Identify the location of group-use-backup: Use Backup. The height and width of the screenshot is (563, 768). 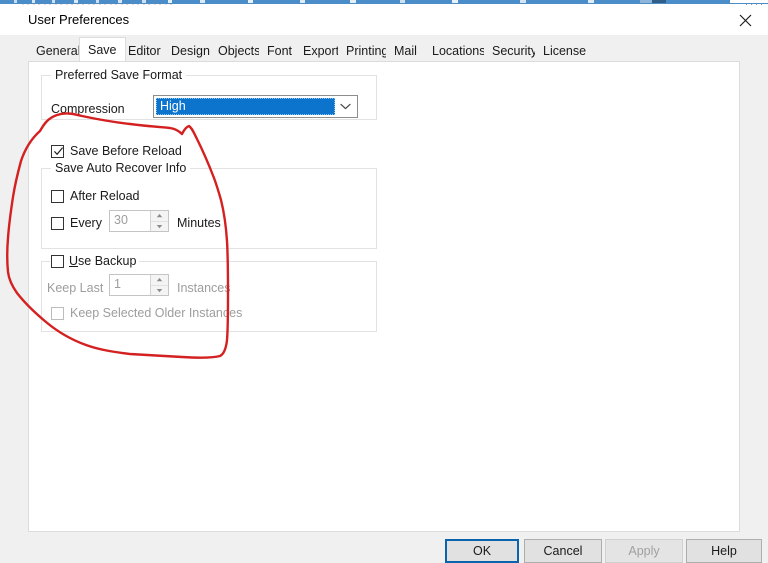
(209, 293).